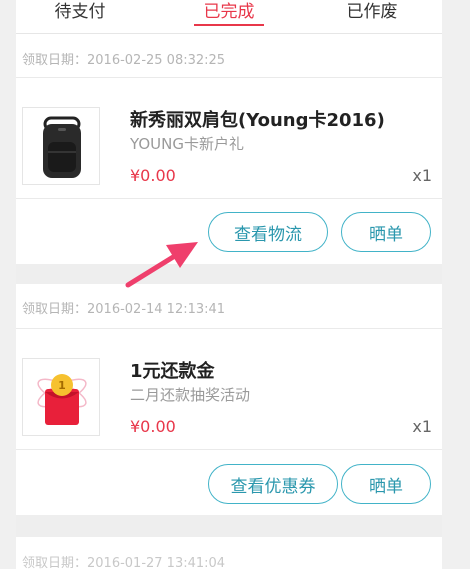 This screenshot has width=470, height=569. What do you see at coordinates (161, 265) in the screenshot?
I see `annotation-arrow` at bounding box center [161, 265].